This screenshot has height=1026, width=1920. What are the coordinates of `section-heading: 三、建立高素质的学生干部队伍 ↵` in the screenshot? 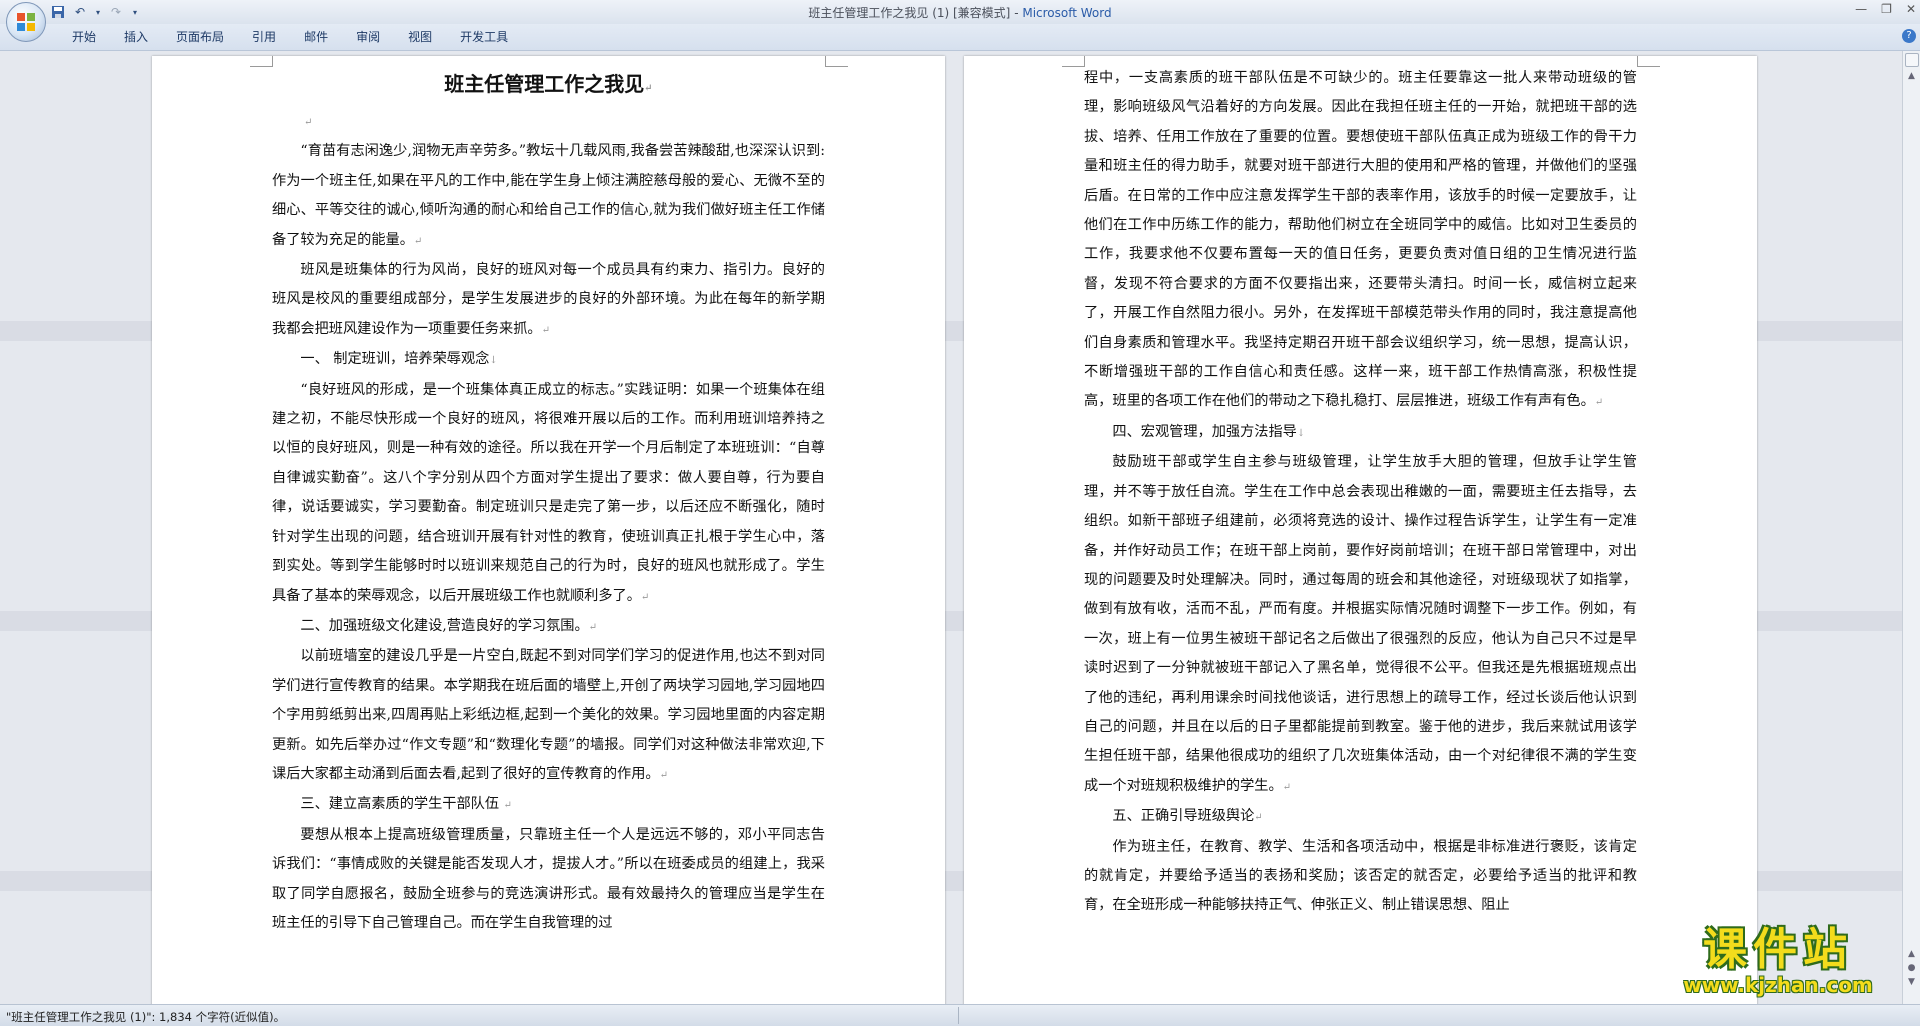 It's located at (406, 804).